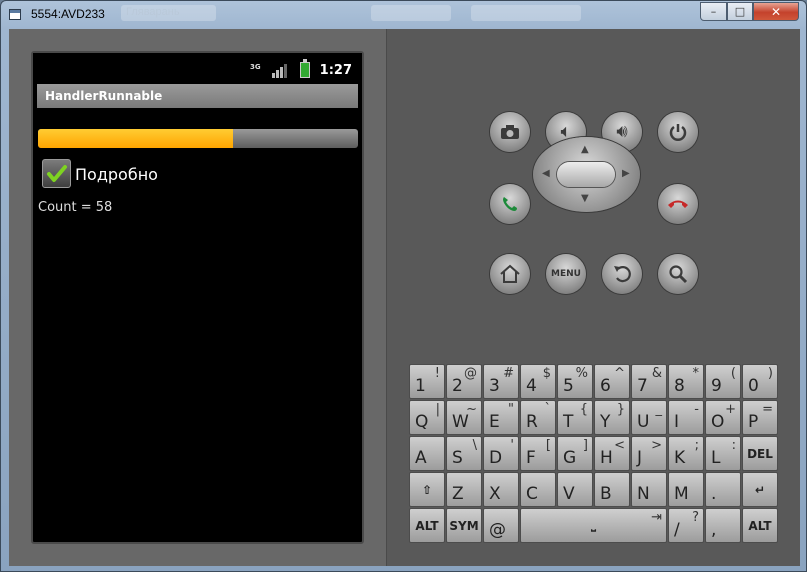  What do you see at coordinates (686, 489) in the screenshot?
I see `key-m: M` at bounding box center [686, 489].